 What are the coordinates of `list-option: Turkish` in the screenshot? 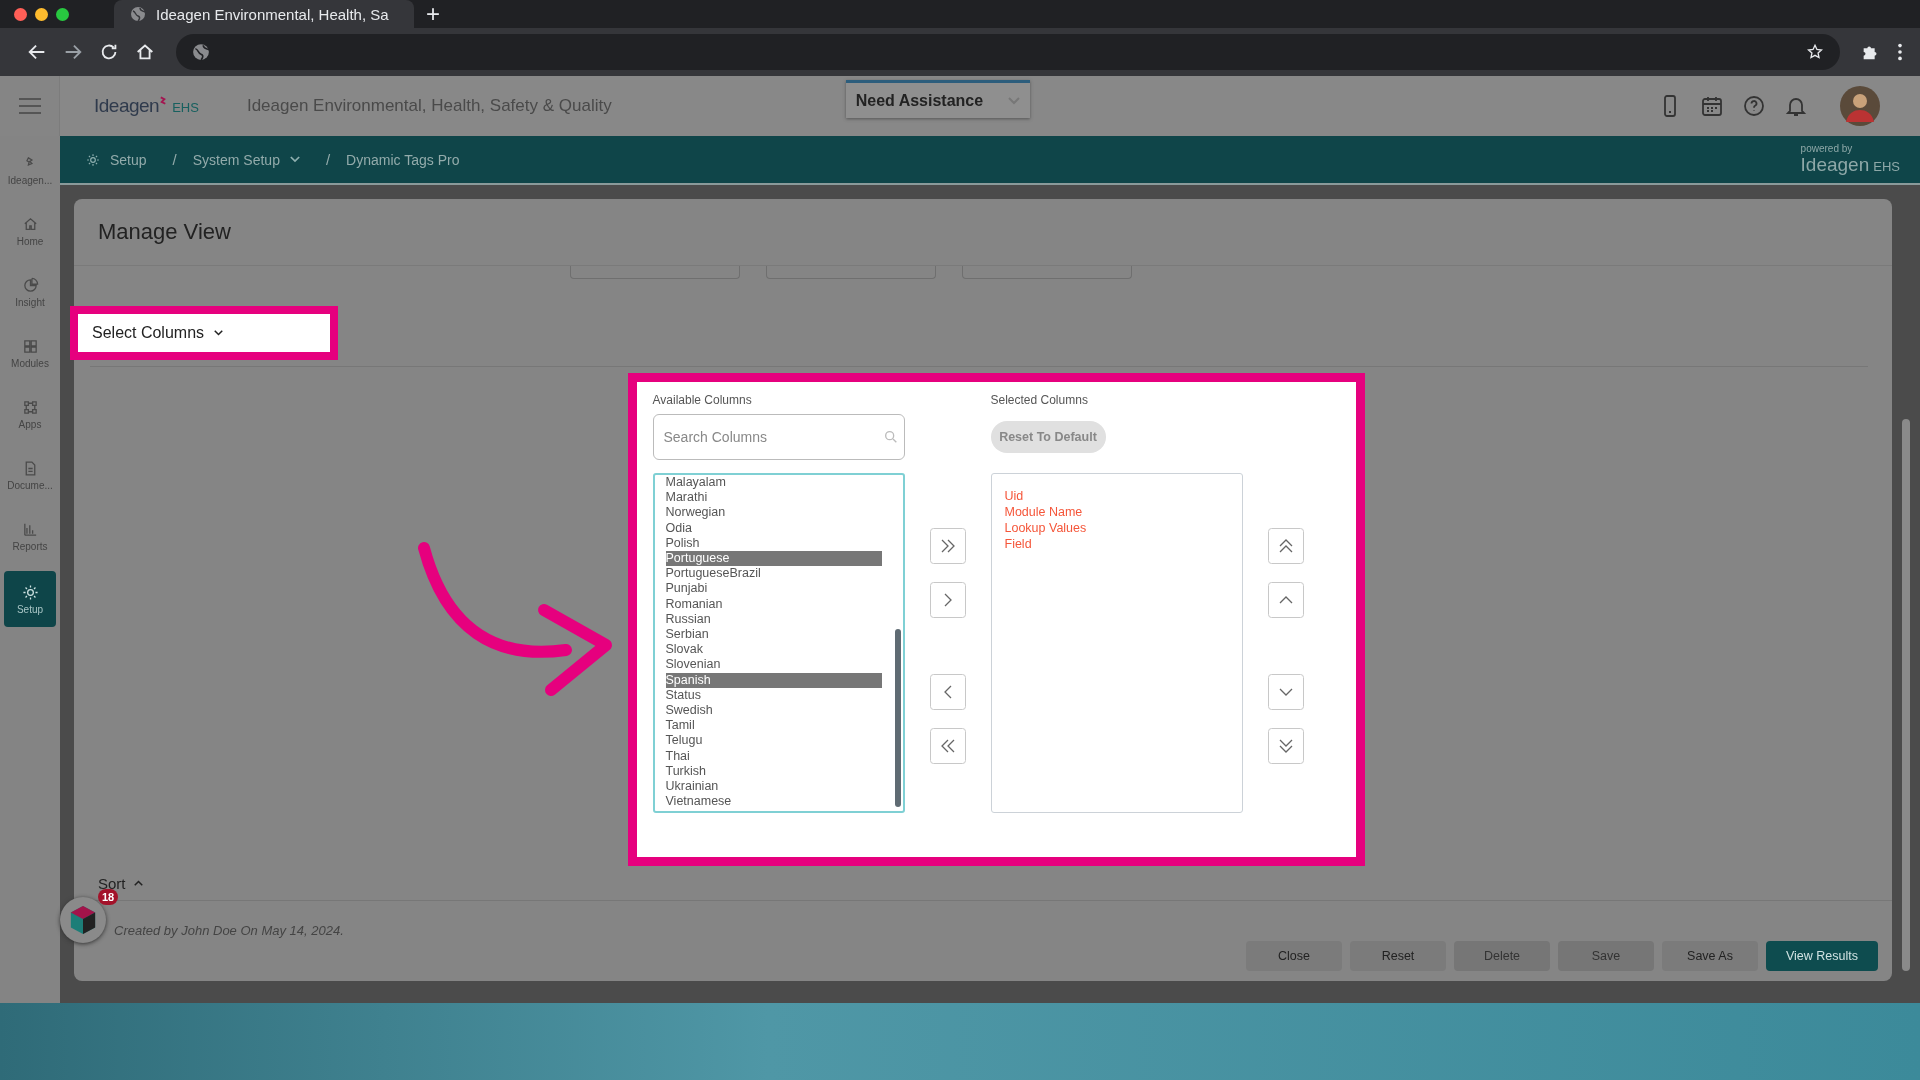 It's located at (773, 771).